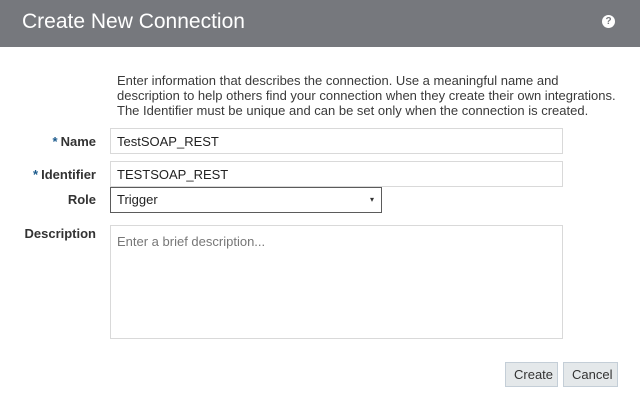 The height and width of the screenshot is (403, 640). I want to click on name-field, so click(336, 141).